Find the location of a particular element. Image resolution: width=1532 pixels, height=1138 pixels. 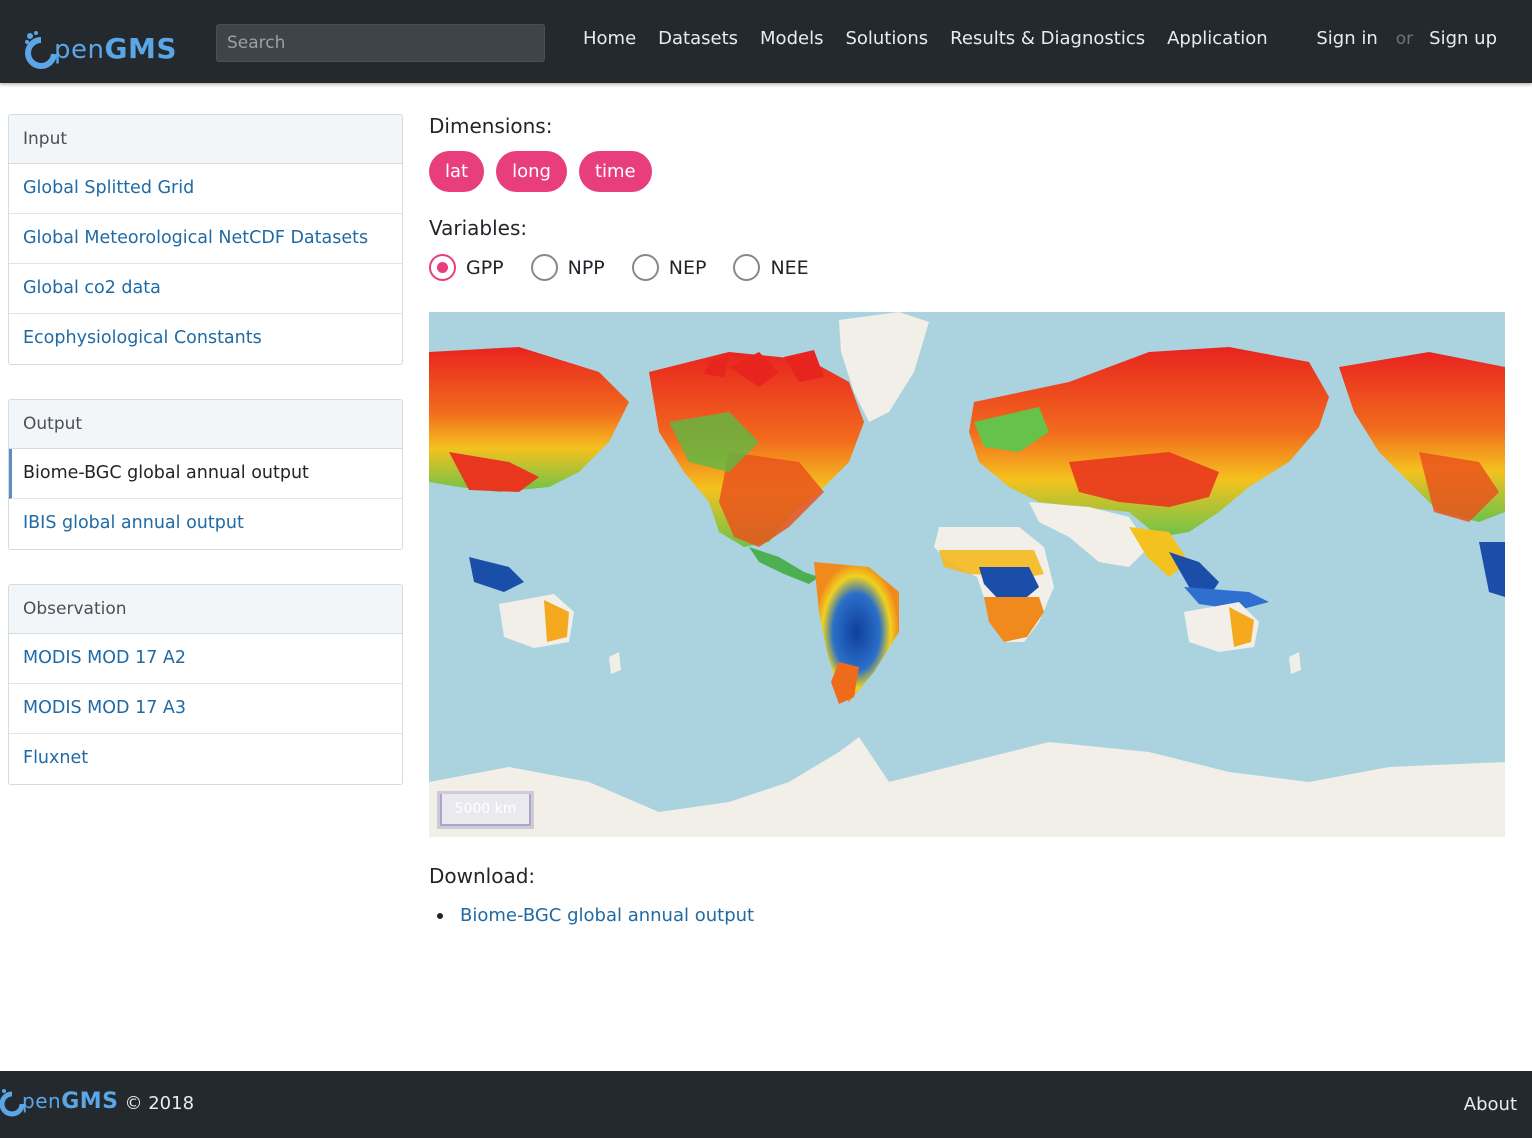

radio-nep: NEP is located at coordinates (669, 267).